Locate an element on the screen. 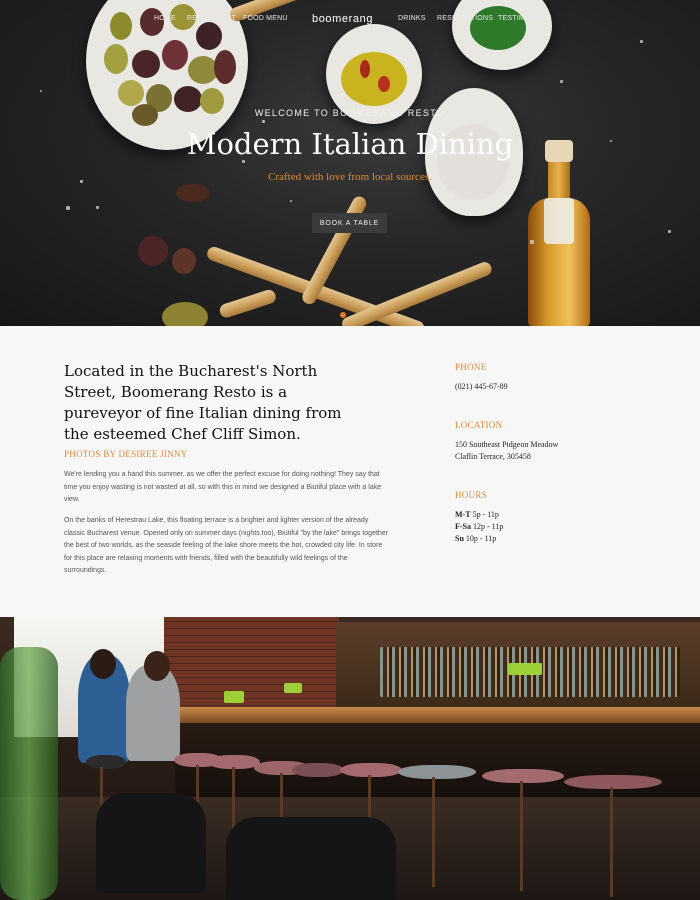 Image resolution: width=700 pixels, height=900 pixels. hero-tagline: Crafted with love from local sources. is located at coordinates (350, 177).